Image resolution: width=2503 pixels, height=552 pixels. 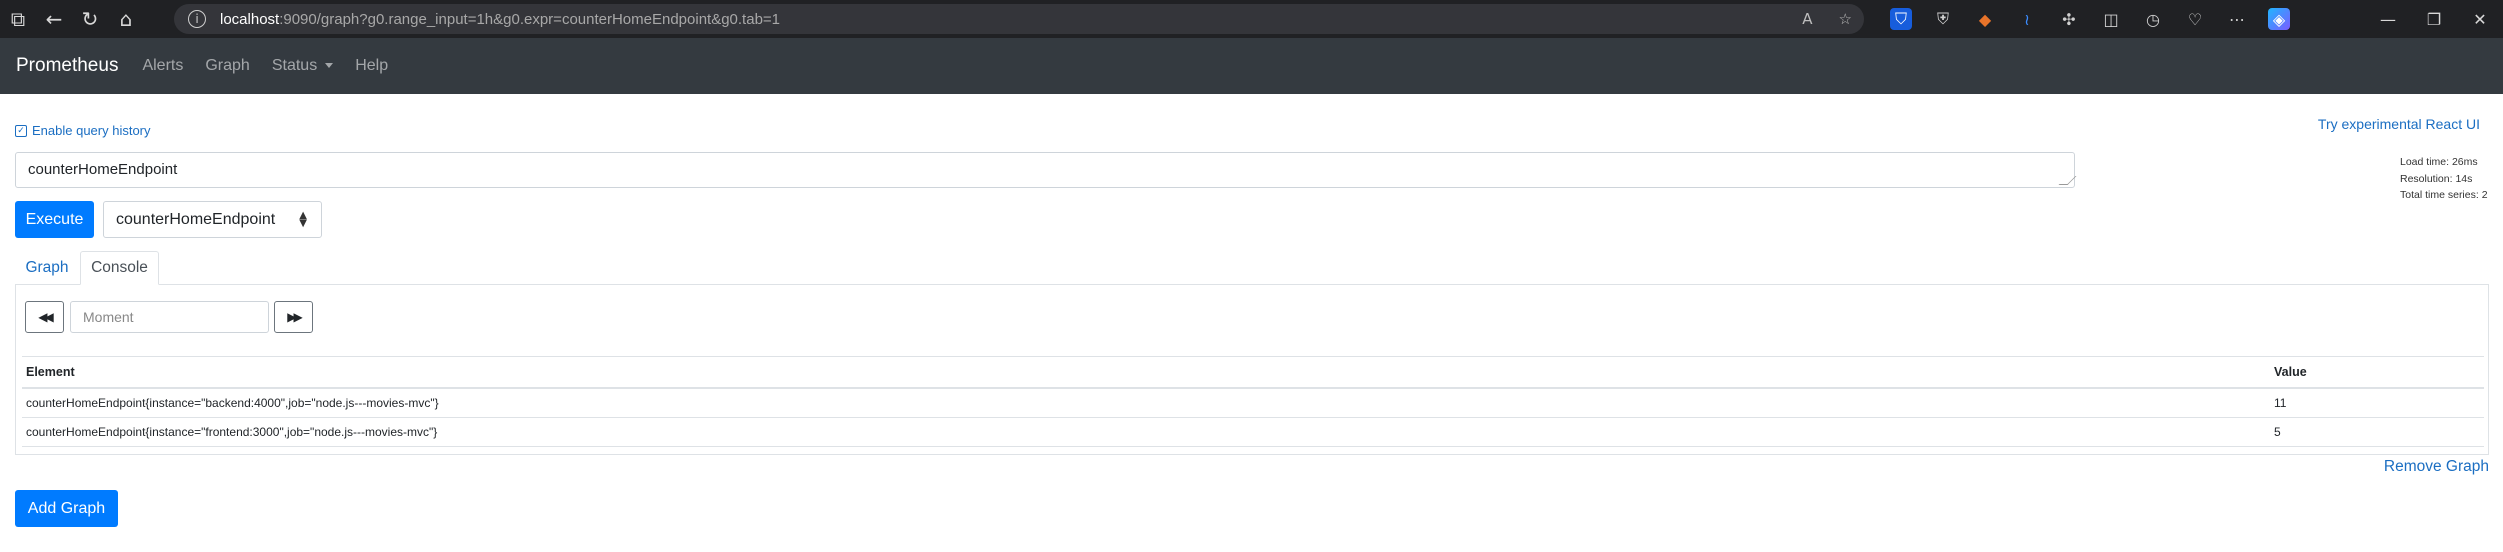 What do you see at coordinates (2377, 372) in the screenshot?
I see `header-value: Value` at bounding box center [2377, 372].